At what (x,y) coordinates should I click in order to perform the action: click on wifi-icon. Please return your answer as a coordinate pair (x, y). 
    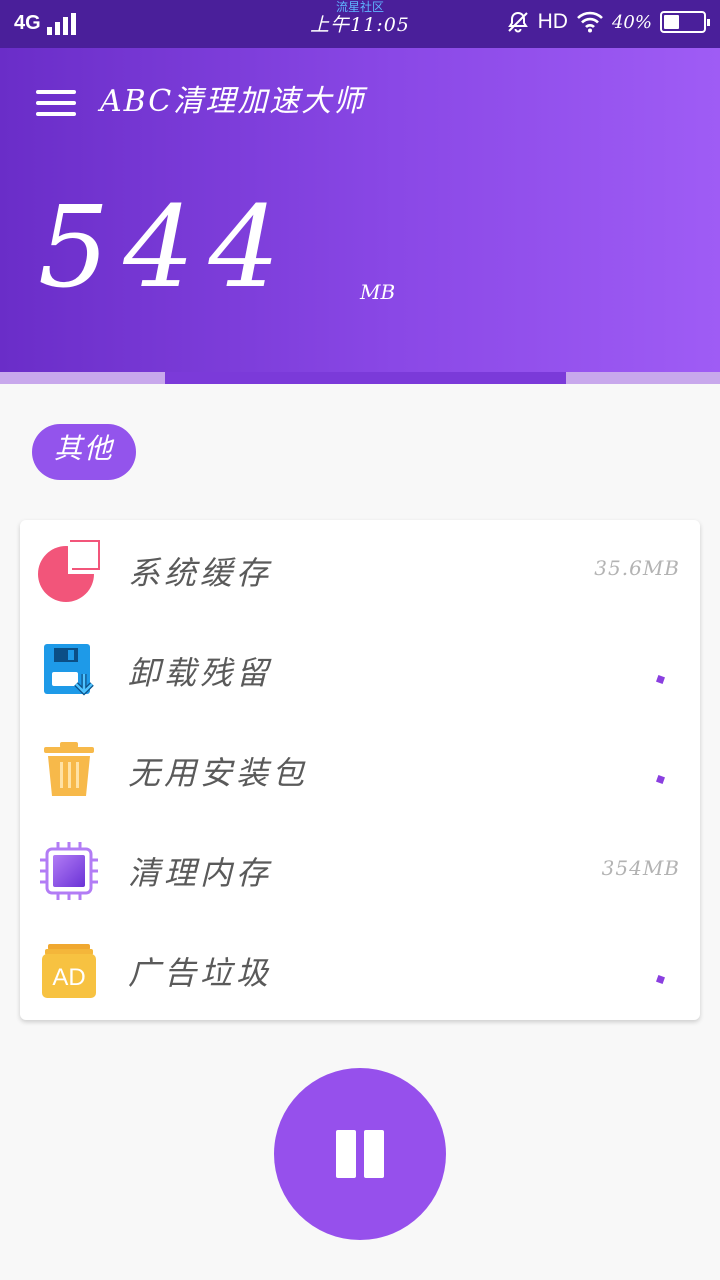
    Looking at the image, I should click on (590, 22).